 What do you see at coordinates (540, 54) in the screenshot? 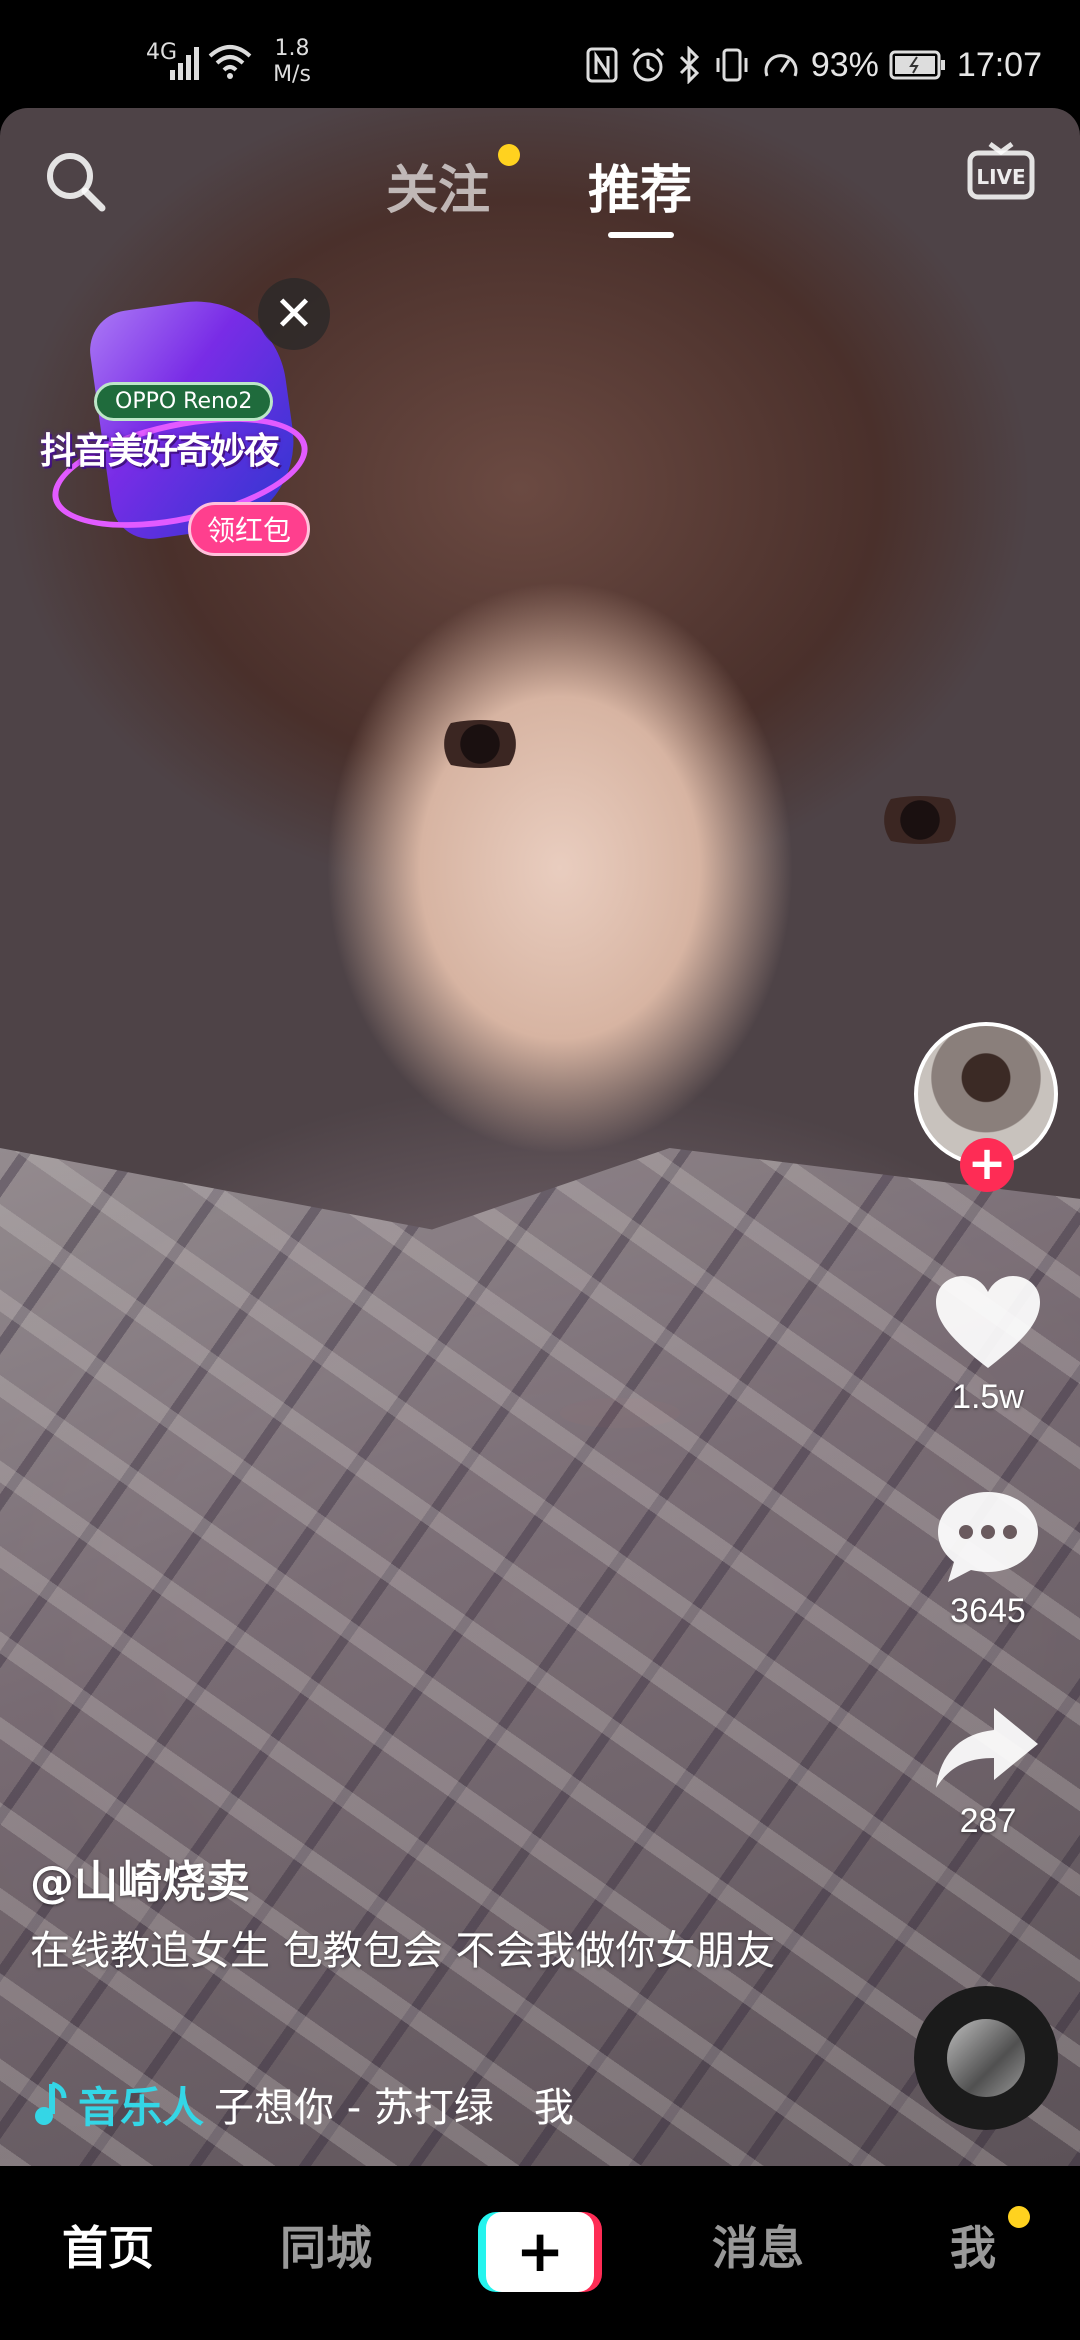
I see `status-bar: 4G 1.8 M/s 93% 17:07` at bounding box center [540, 54].